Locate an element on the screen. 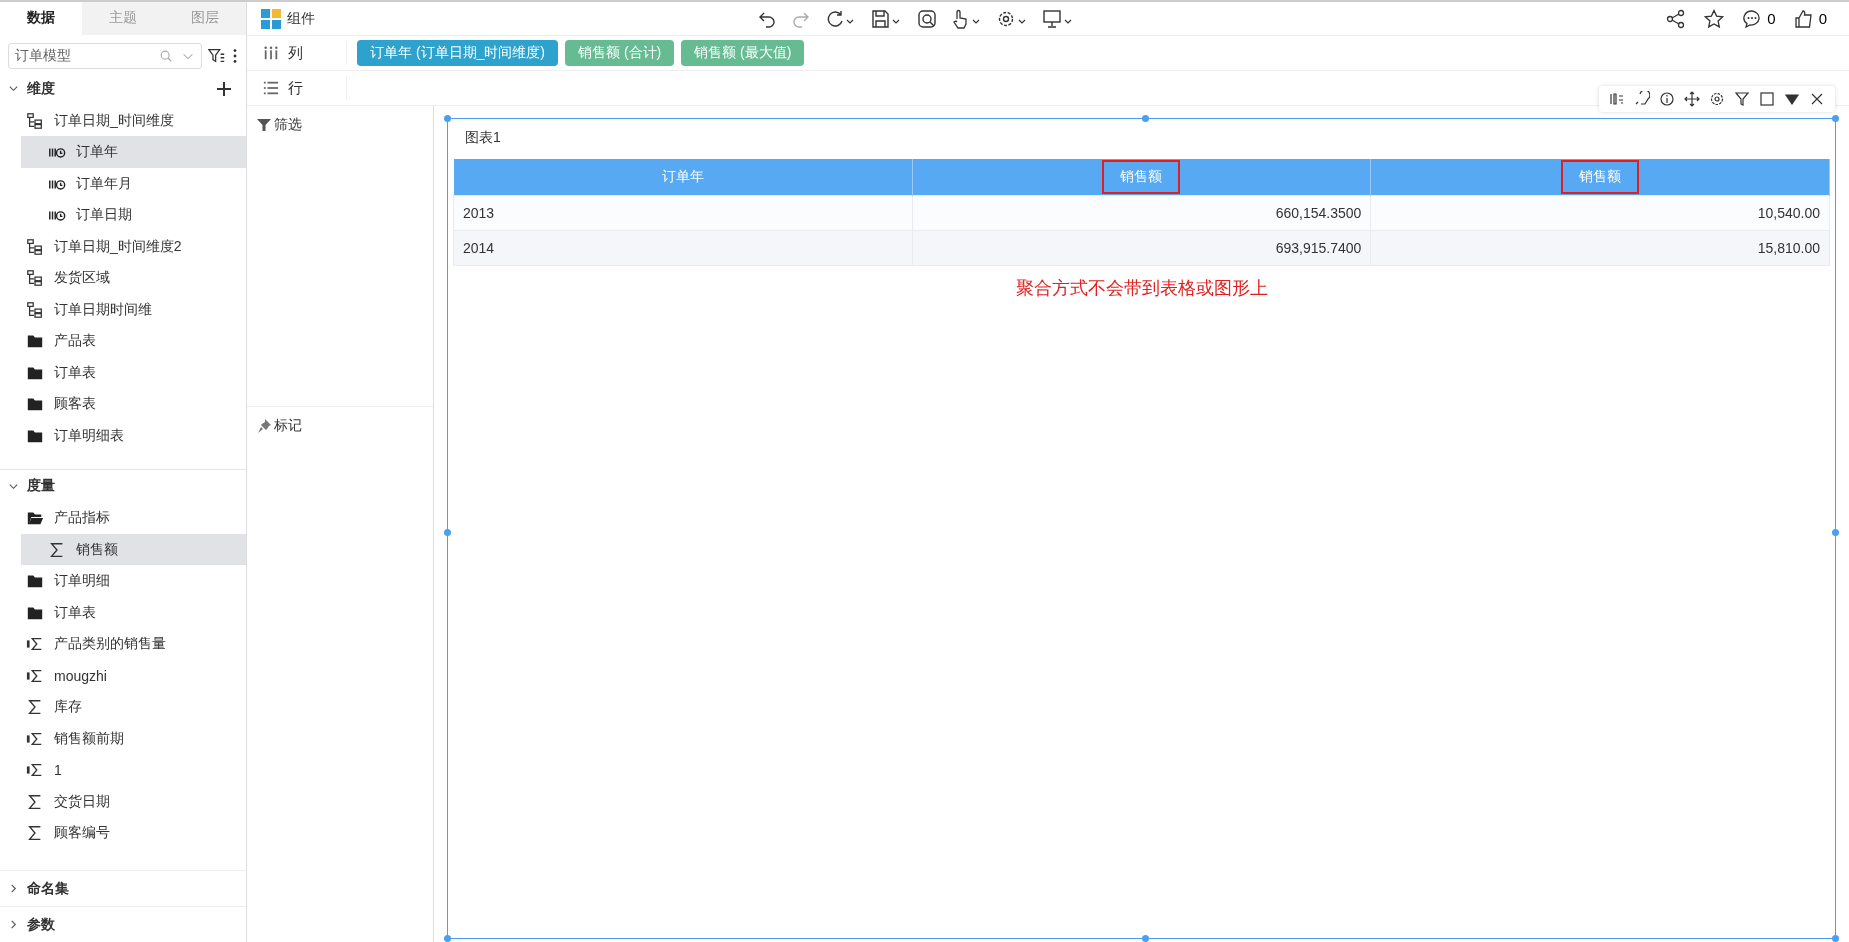 This screenshot has height=942, width=1849. table-cell: 10,540.00 is located at coordinates (1600, 213).